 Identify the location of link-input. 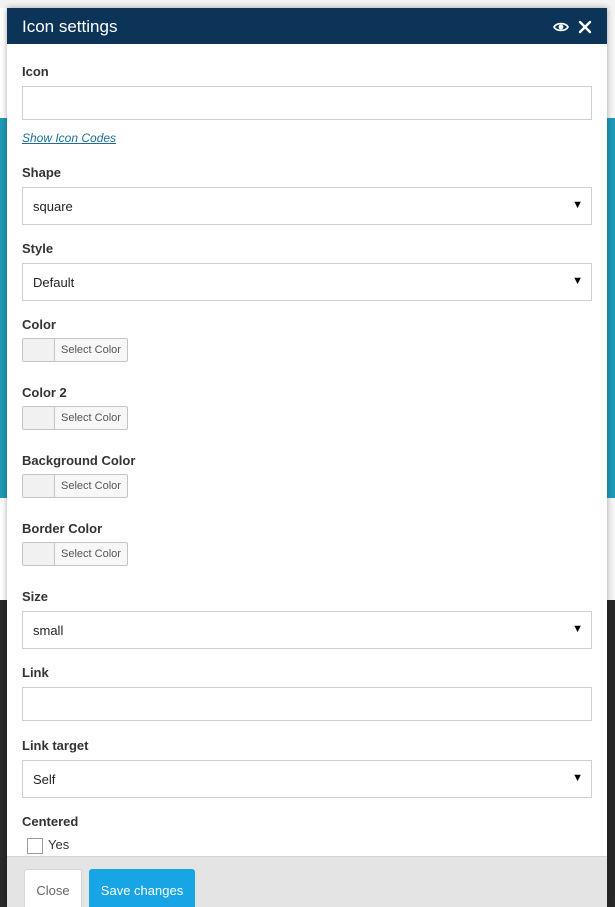
(307, 704).